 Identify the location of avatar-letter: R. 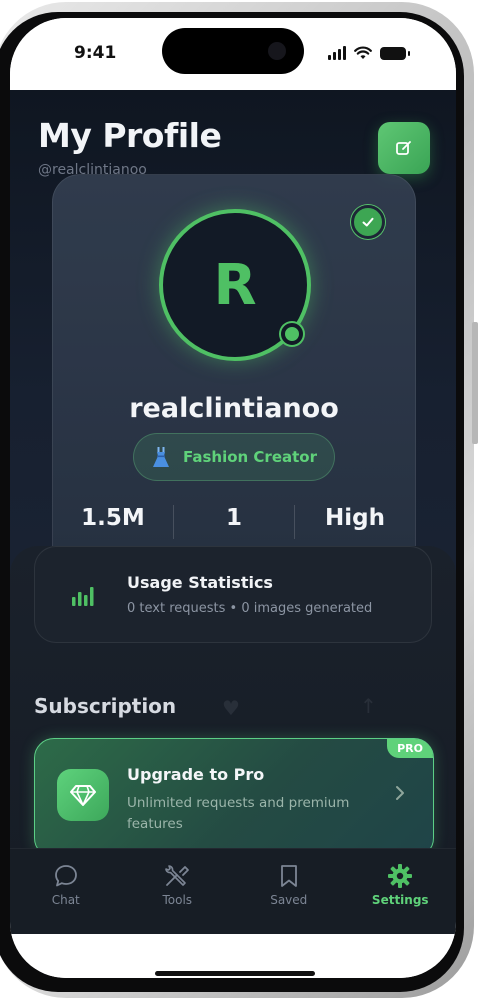
(235, 285).